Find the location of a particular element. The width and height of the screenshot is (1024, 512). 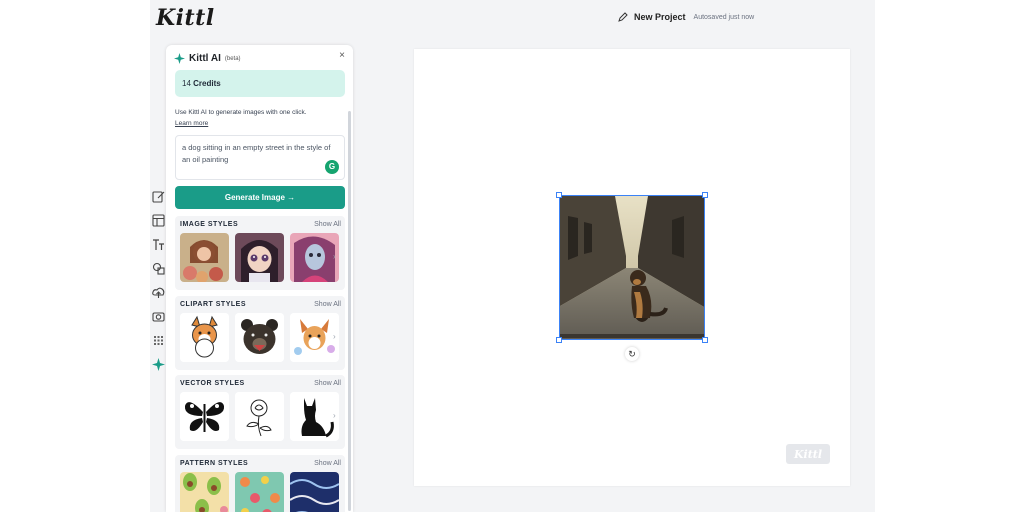

style-thumb-butterfly-vector is located at coordinates (204, 416).